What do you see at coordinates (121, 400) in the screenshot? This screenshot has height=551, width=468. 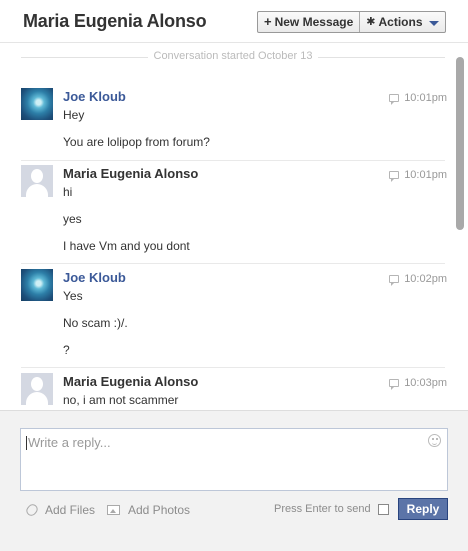 I see `message-text: no, i am not scammer` at bounding box center [121, 400].